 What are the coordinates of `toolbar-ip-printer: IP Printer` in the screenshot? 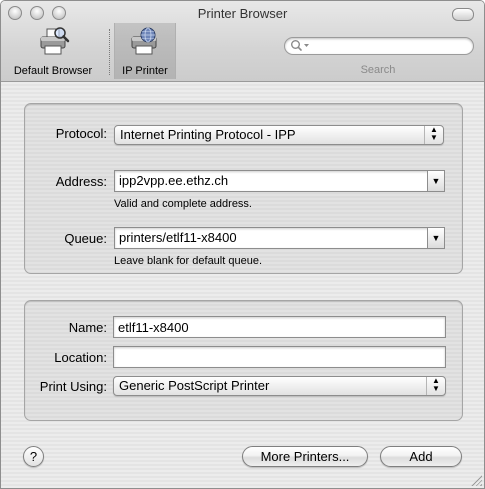 It's located at (145, 51).